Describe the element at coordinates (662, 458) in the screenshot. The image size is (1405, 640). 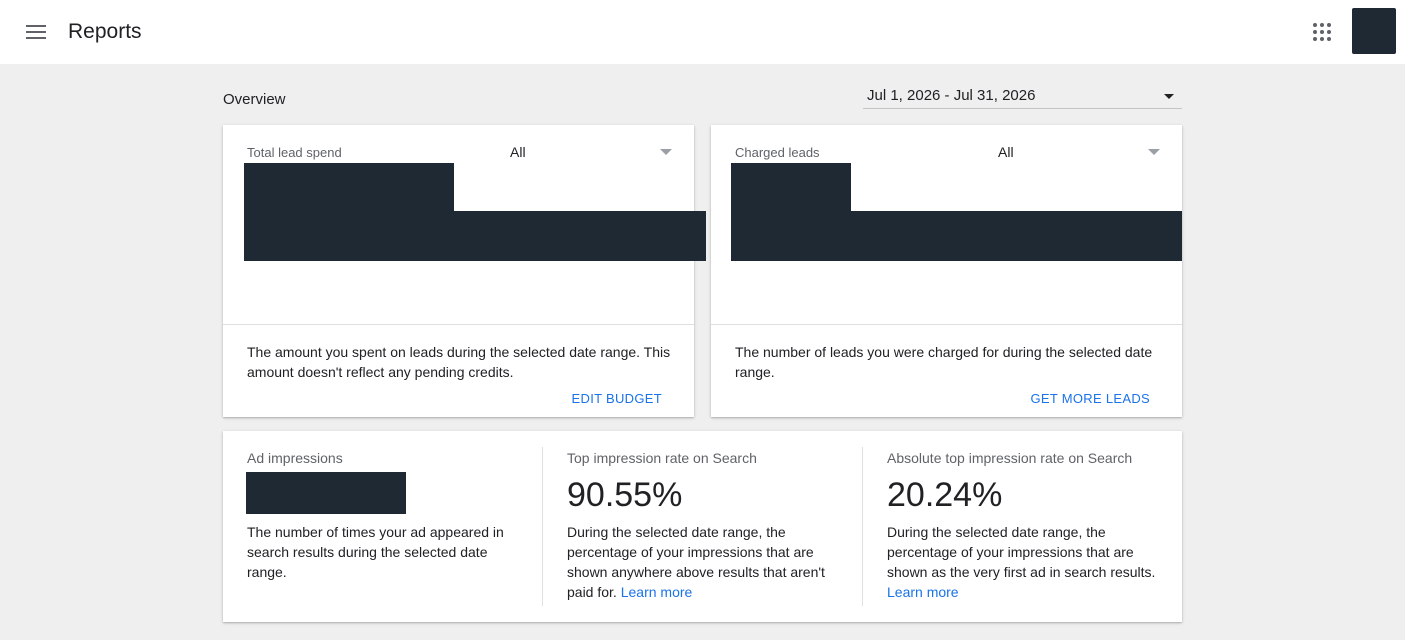
I see `metric-label: Top impression rate on Search` at that location.